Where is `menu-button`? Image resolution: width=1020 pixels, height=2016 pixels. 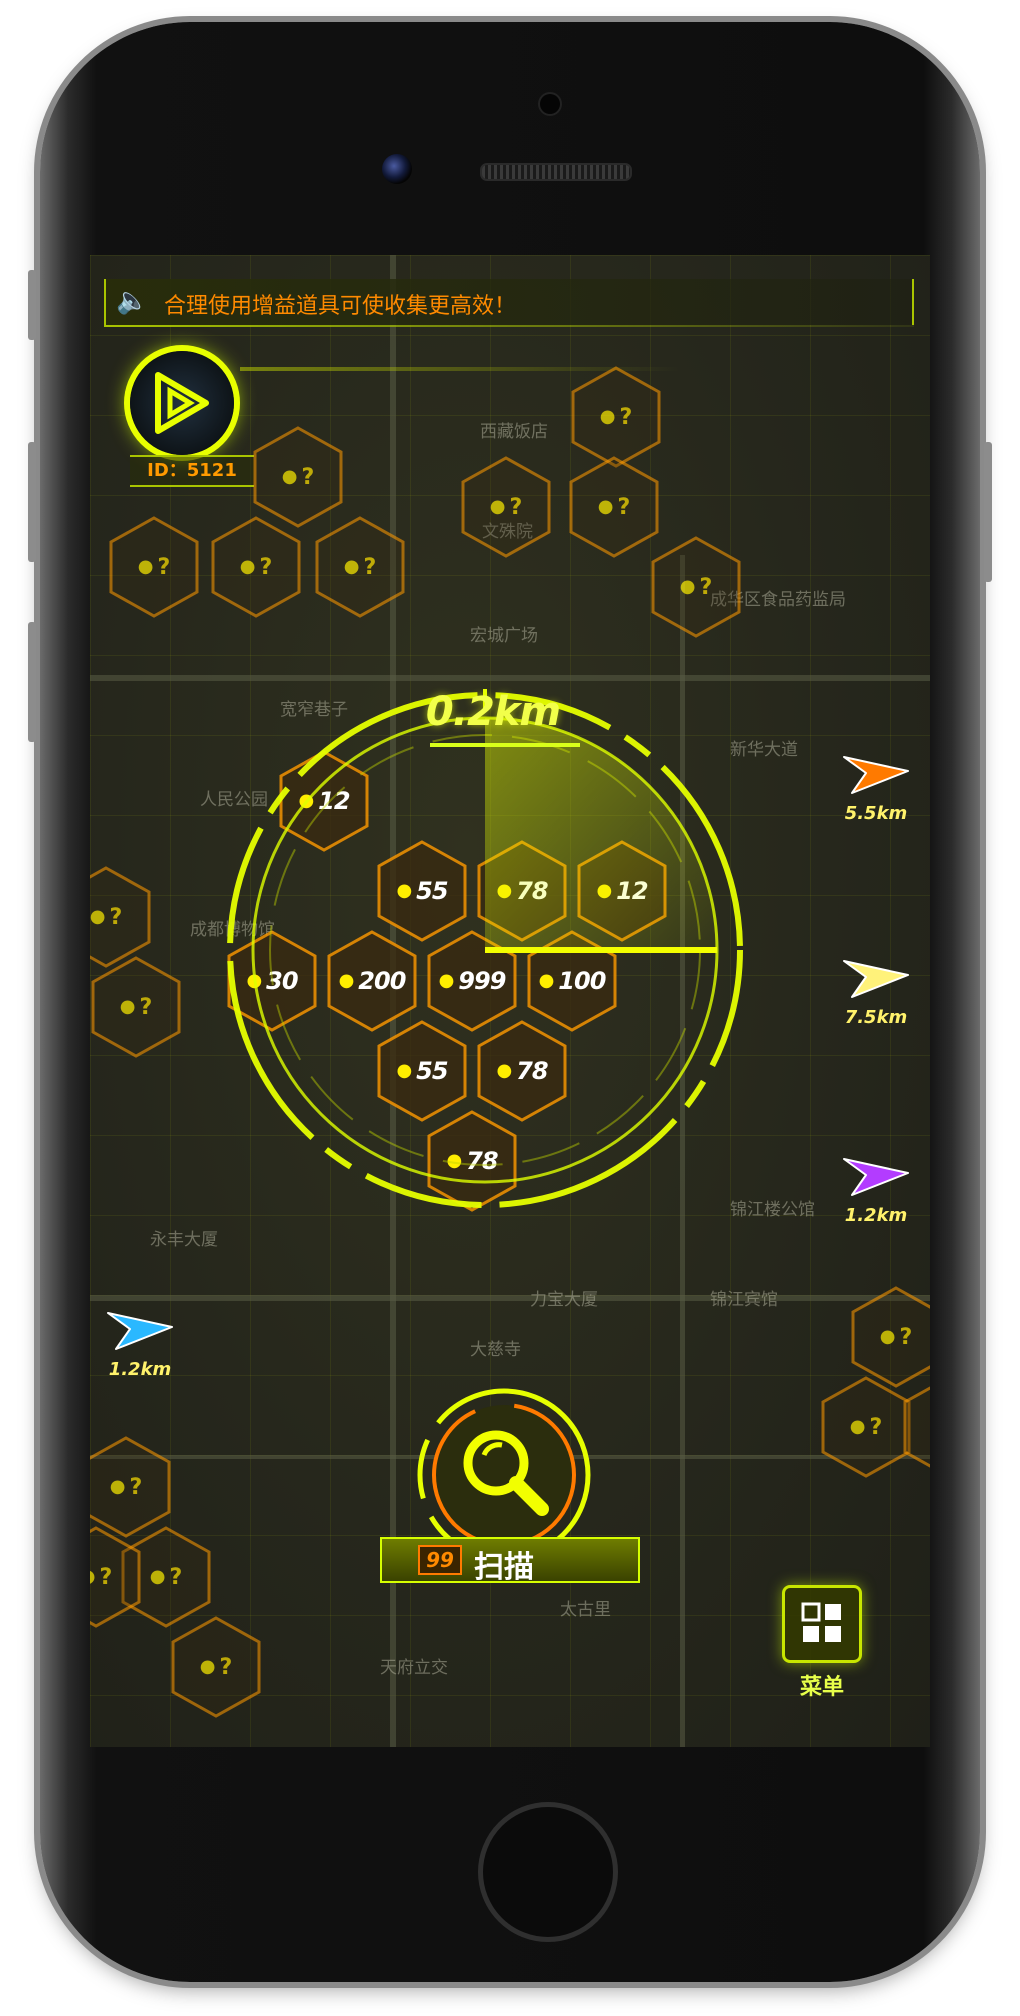 menu-button is located at coordinates (822, 1624).